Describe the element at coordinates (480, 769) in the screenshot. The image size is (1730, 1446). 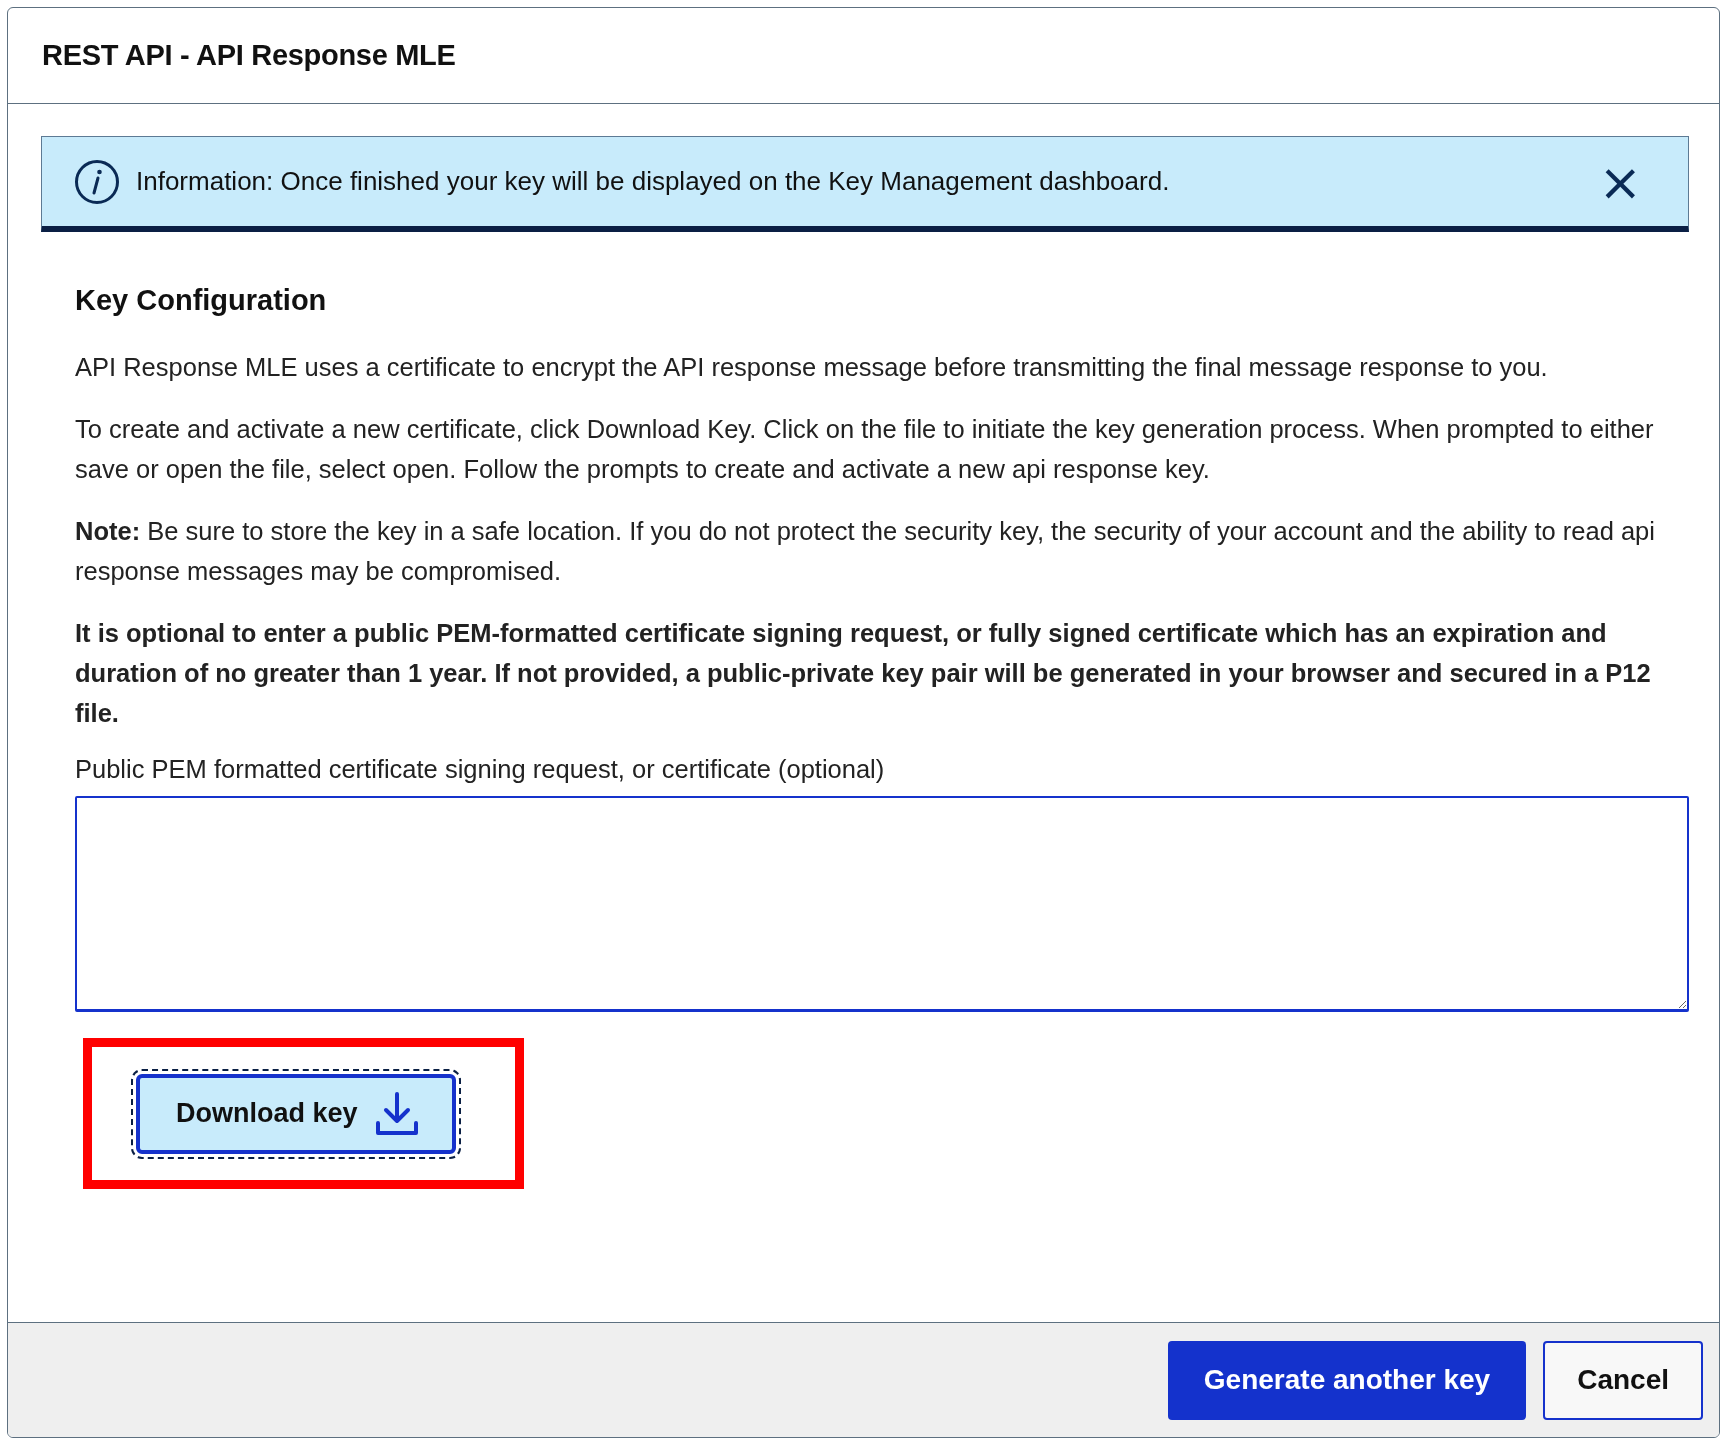
I see `field-label: Public PEM formatted certificate signing request, or certificate (optional)` at that location.